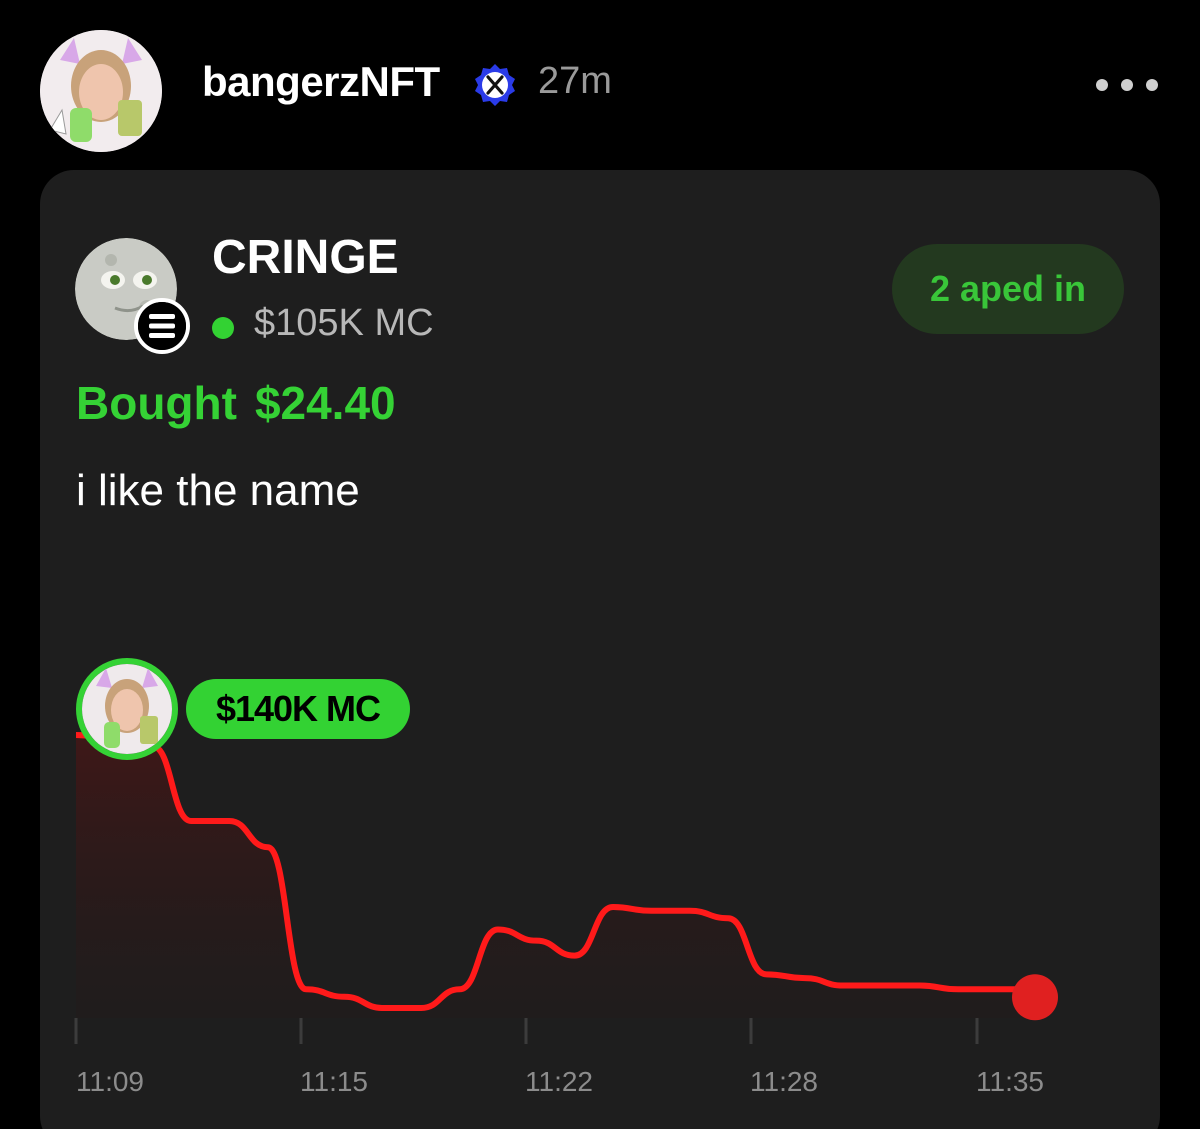 This screenshot has height=1129, width=1200. I want to click on market-cap: $105K MC, so click(344, 323).